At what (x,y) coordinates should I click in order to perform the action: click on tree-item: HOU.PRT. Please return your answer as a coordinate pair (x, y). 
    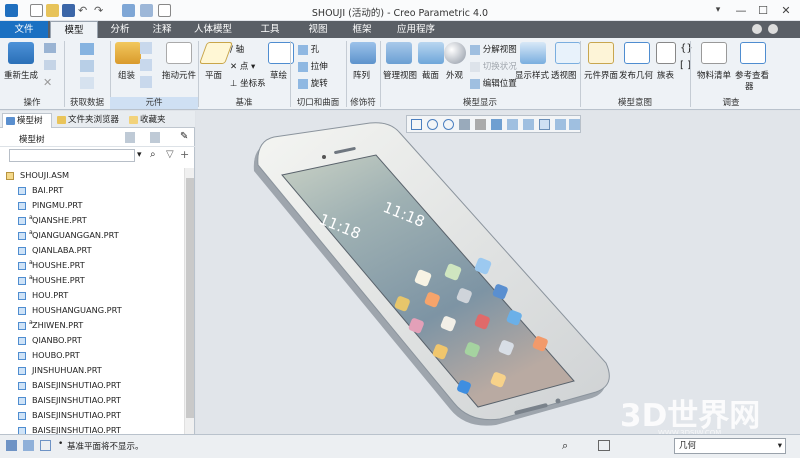
    Looking at the image, I should click on (91, 295).